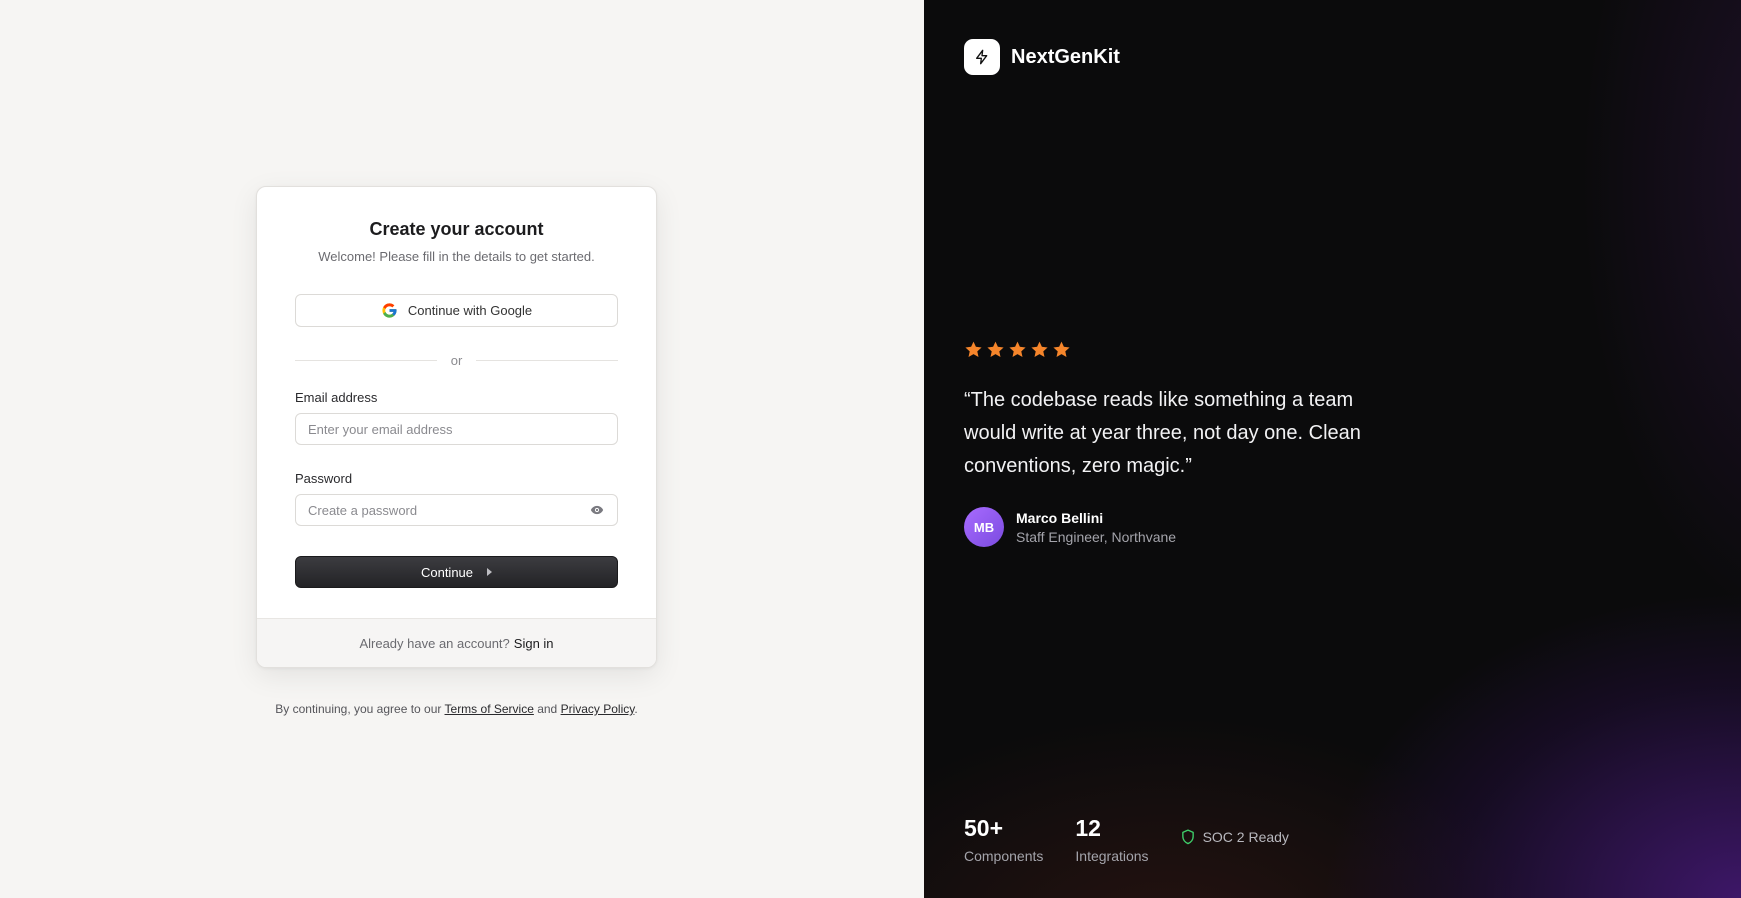 This screenshot has width=1741, height=898. Describe the element at coordinates (534, 643) in the screenshot. I see `sign-in-link: Sign in` at that location.